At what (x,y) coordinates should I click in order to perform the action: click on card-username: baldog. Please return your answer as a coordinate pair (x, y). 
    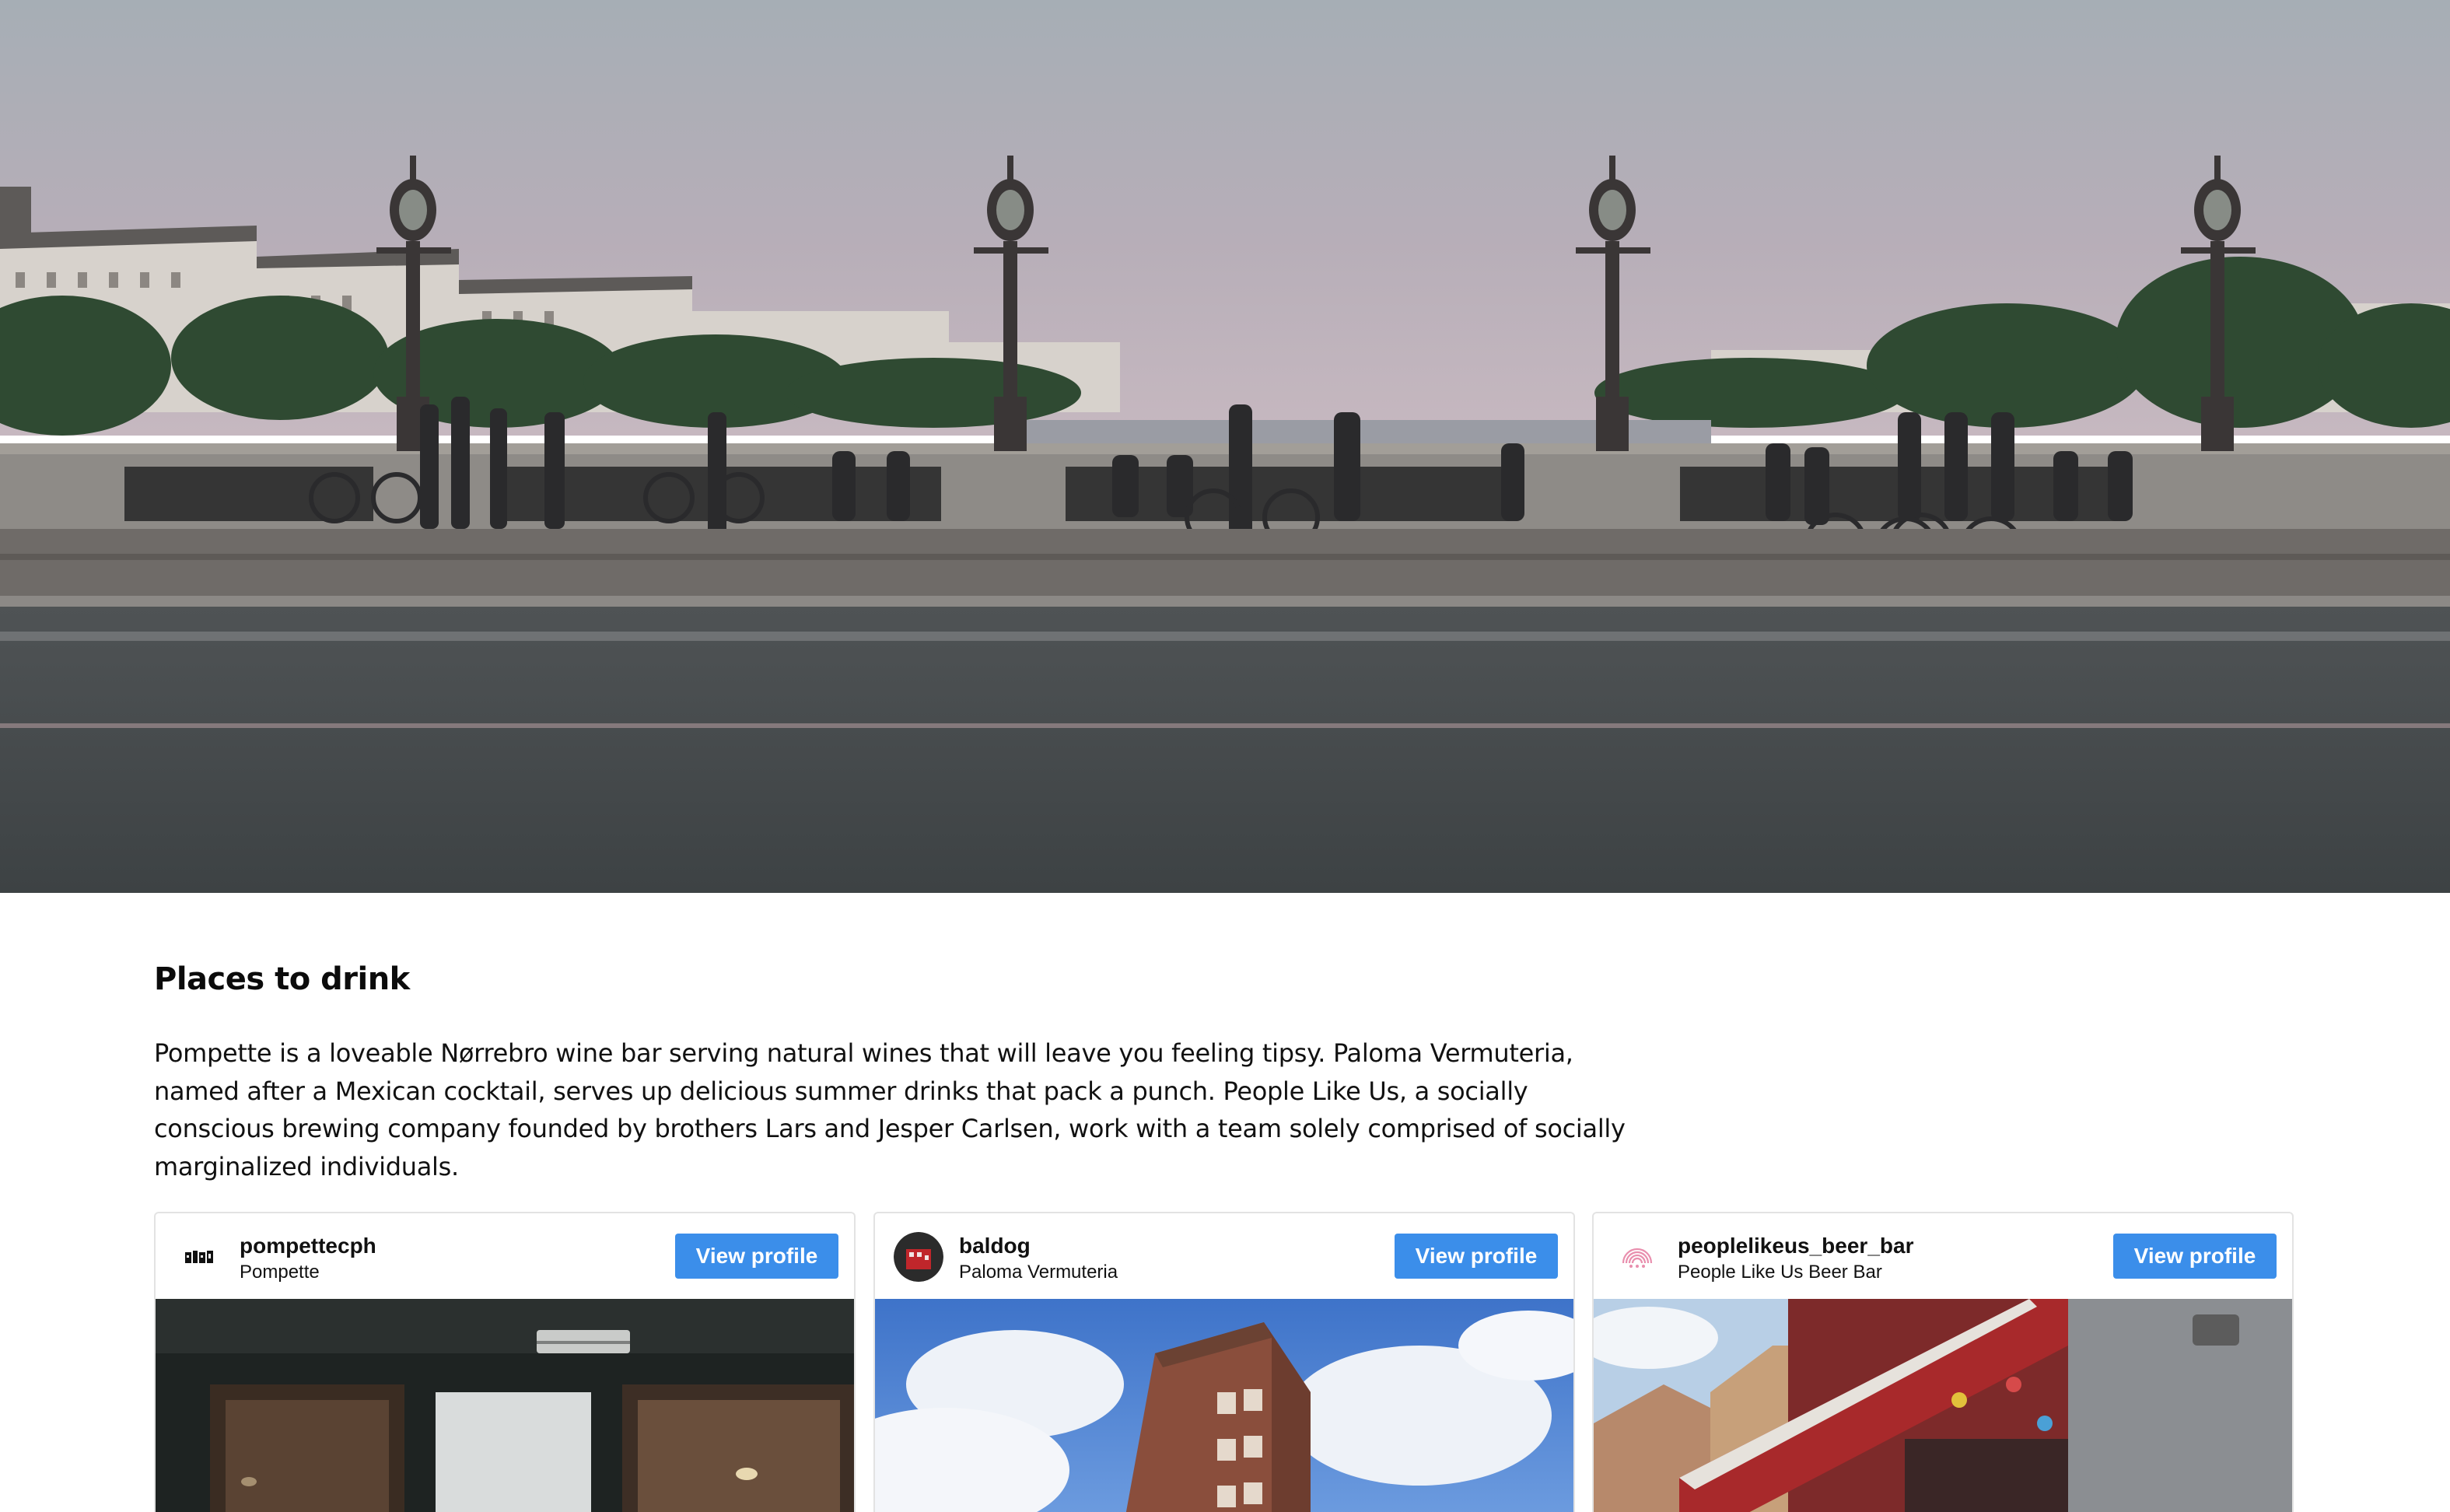
    Looking at the image, I should click on (995, 1246).